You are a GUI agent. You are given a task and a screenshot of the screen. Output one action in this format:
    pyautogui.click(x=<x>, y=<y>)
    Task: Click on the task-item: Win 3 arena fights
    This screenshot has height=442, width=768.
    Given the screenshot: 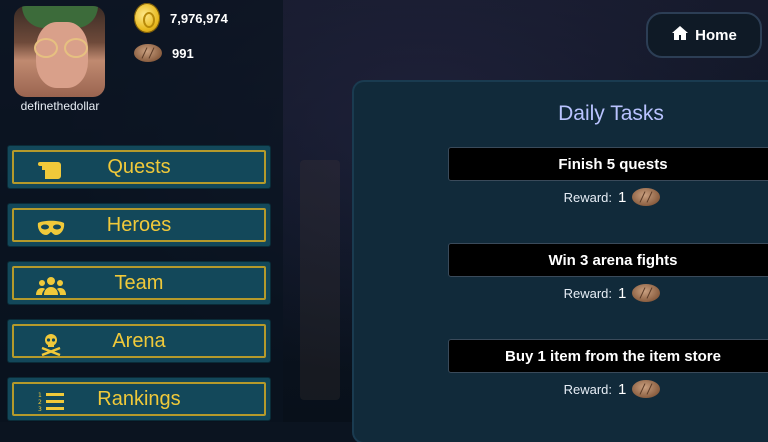 What is the action you would take?
    pyautogui.click(x=608, y=260)
    